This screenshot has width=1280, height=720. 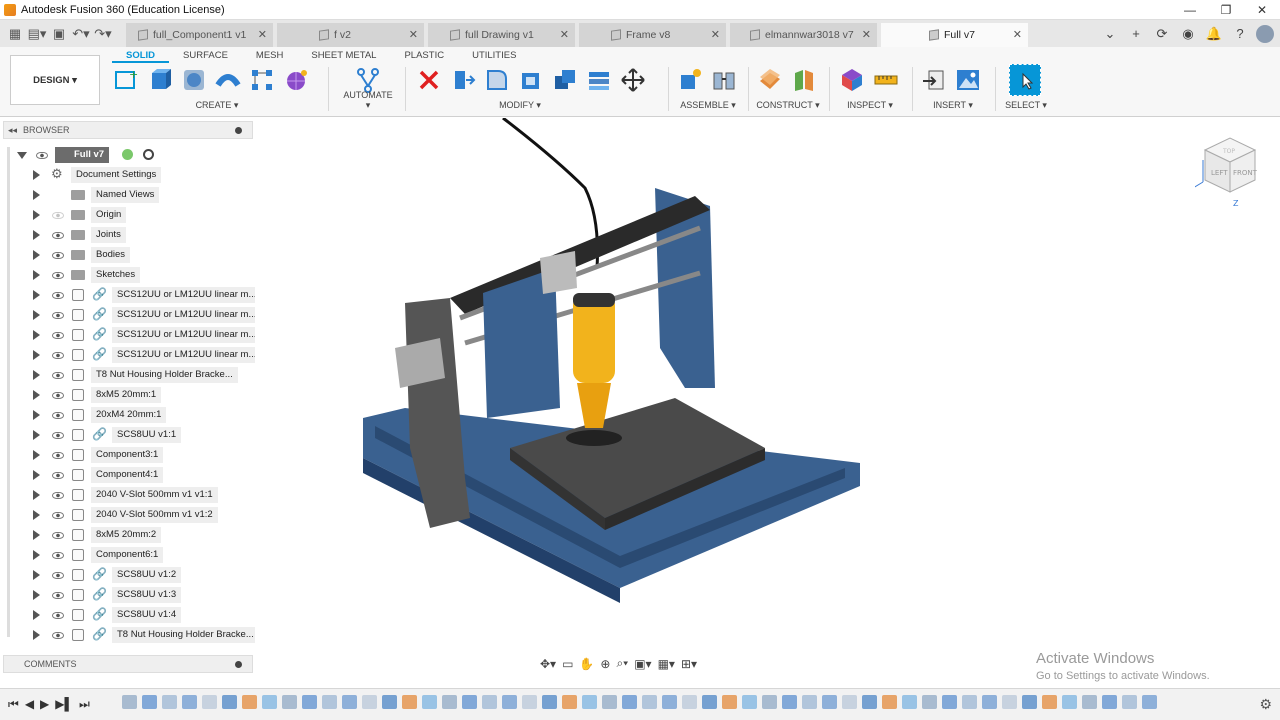 I want to click on job-status-icon: ◉, so click(x=1188, y=34).